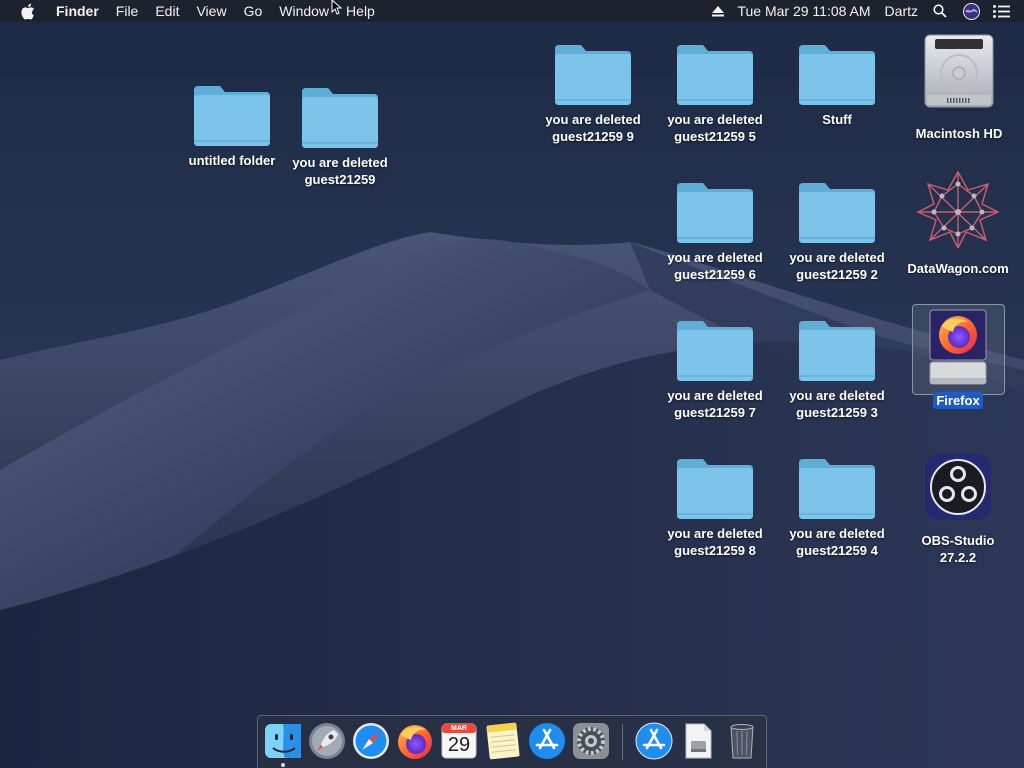 Image resolution: width=1024 pixels, height=768 pixels. What do you see at coordinates (304, 11) in the screenshot?
I see `menu-window: Window` at bounding box center [304, 11].